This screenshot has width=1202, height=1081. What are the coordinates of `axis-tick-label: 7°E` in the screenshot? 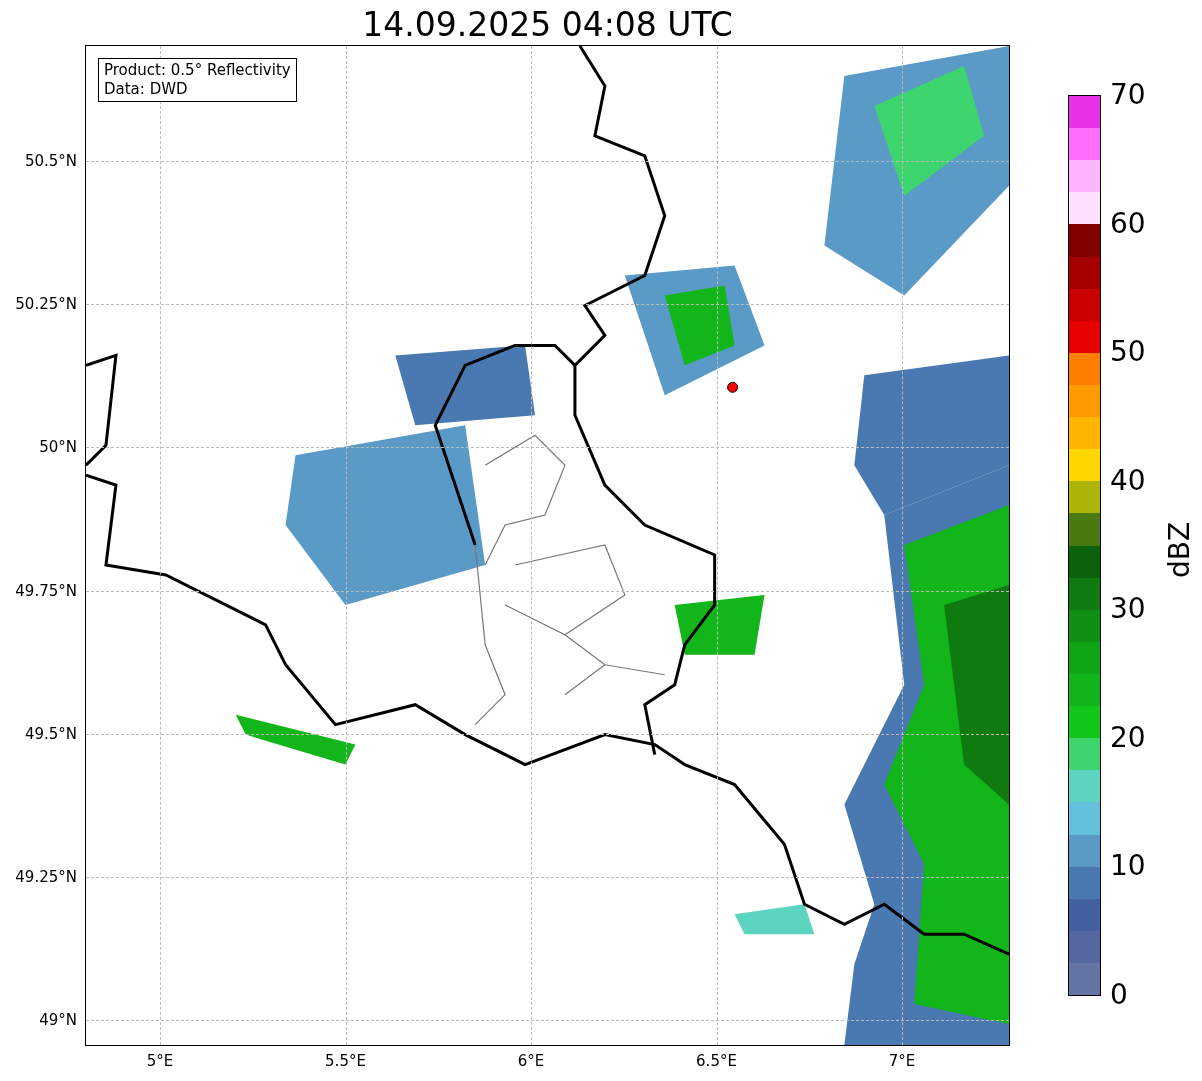 It's located at (902, 1061).